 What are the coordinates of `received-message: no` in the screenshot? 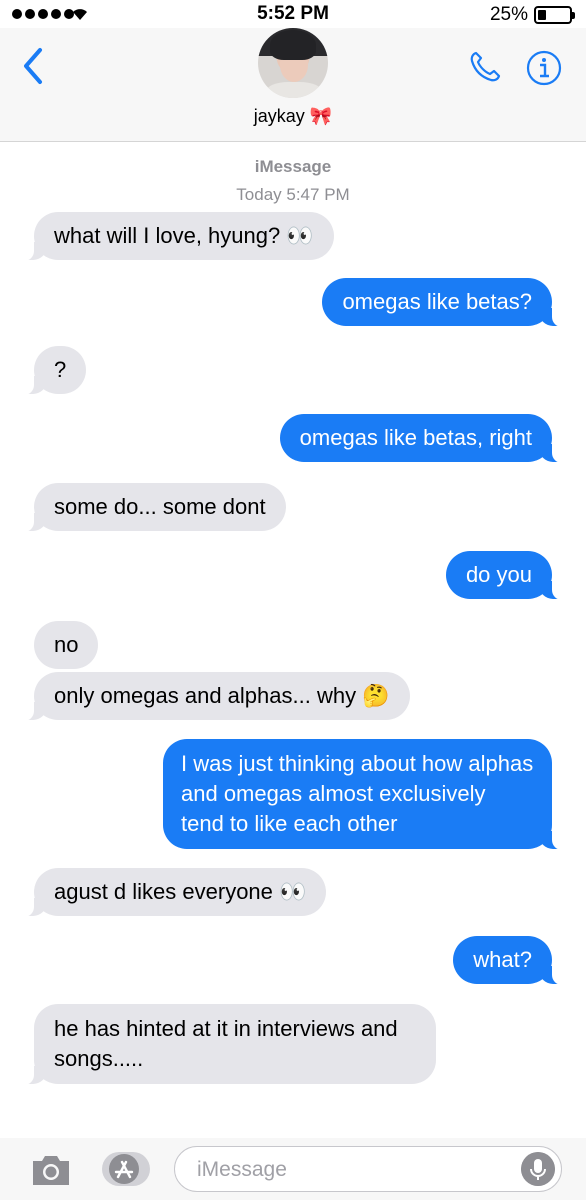 It's located at (66, 645).